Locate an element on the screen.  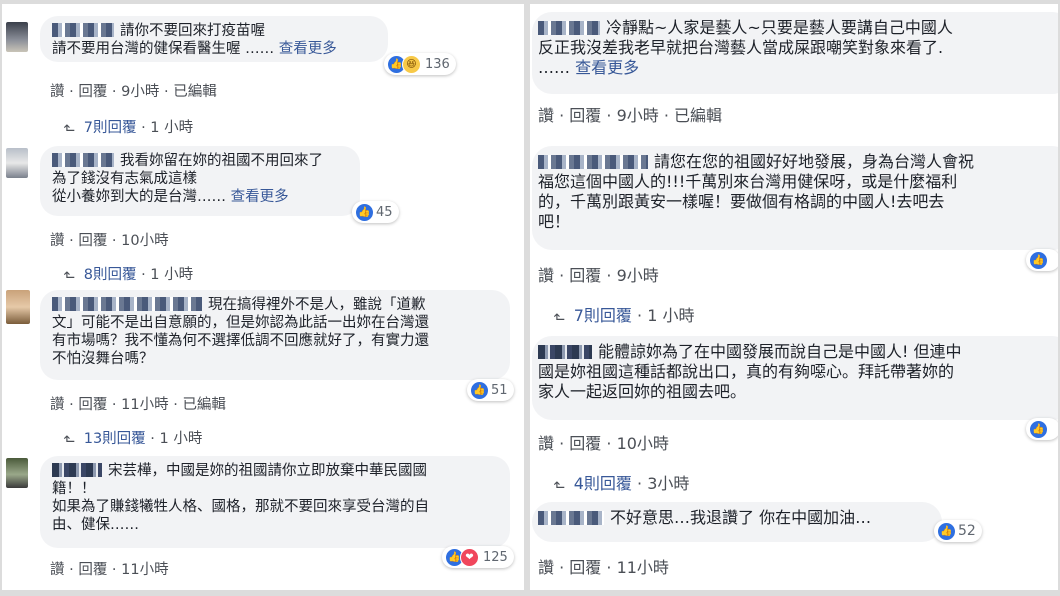
view-replies-link: ↳ 8則回覆 · 1 小時 is located at coordinates (126, 273).